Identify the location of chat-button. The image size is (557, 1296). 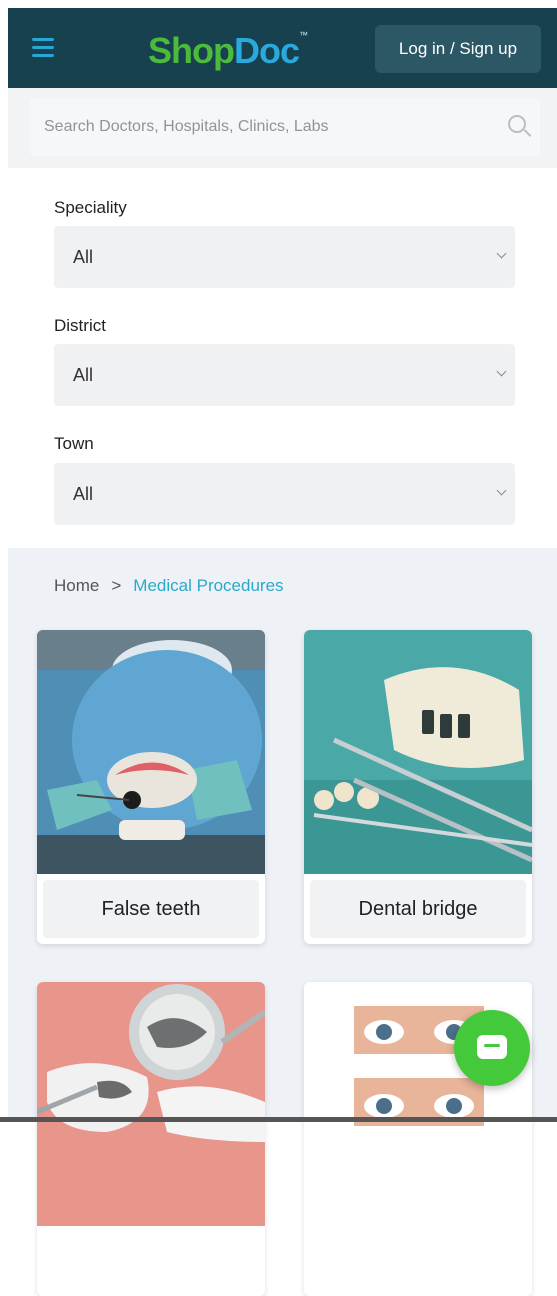
(492, 1048).